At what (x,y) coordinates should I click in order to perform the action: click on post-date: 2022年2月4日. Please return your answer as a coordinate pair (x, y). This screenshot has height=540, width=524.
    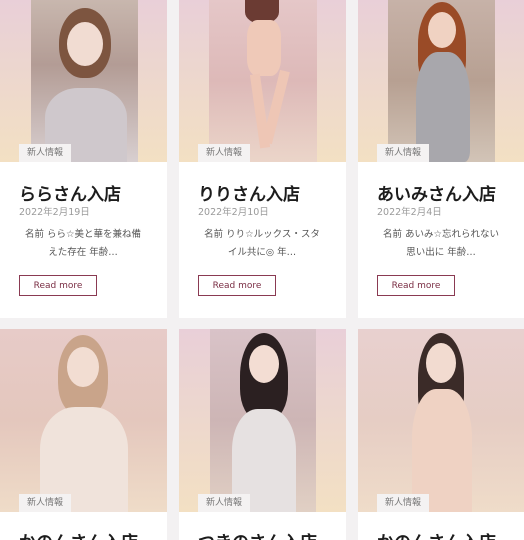
    Looking at the image, I should click on (409, 212).